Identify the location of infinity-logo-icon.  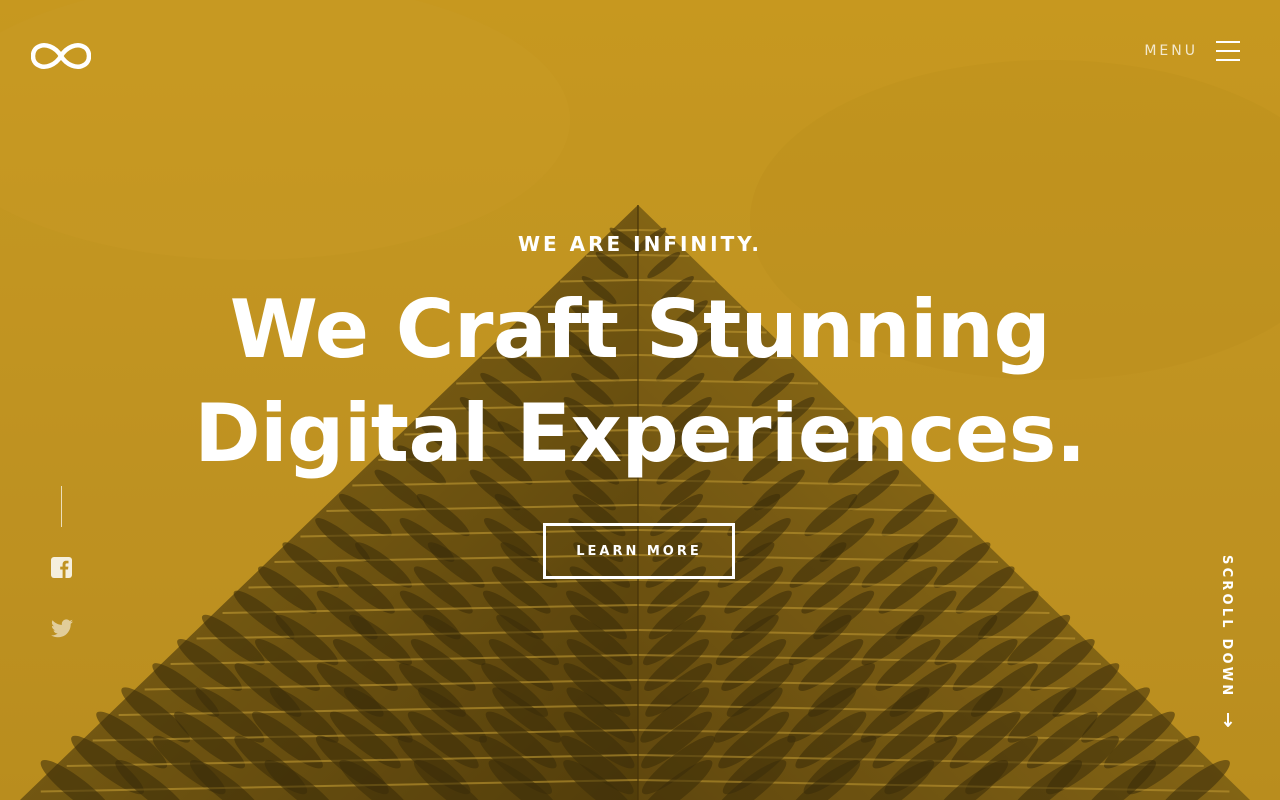
(61, 56).